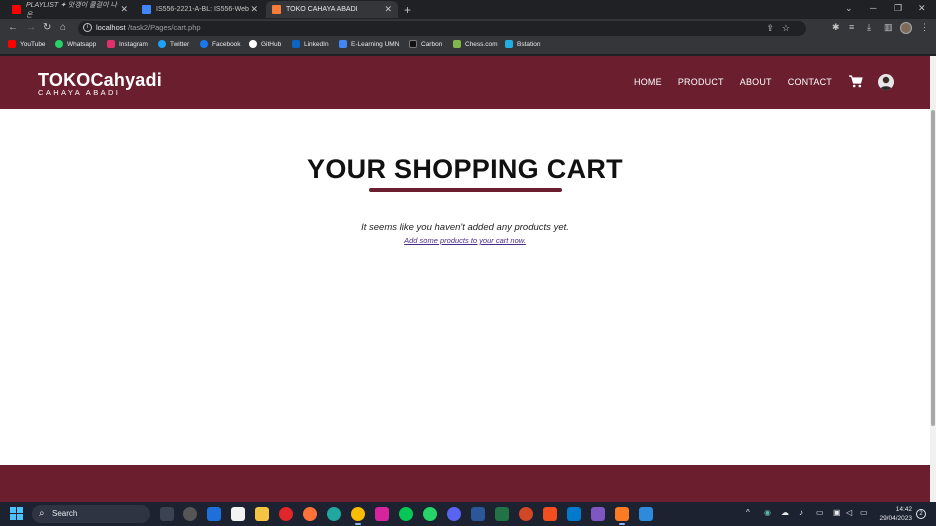 Image resolution: width=936 pixels, height=526 pixels. Describe the element at coordinates (79, 92) in the screenshot. I see `brand-tagline: CAHAYA ABADI` at that location.